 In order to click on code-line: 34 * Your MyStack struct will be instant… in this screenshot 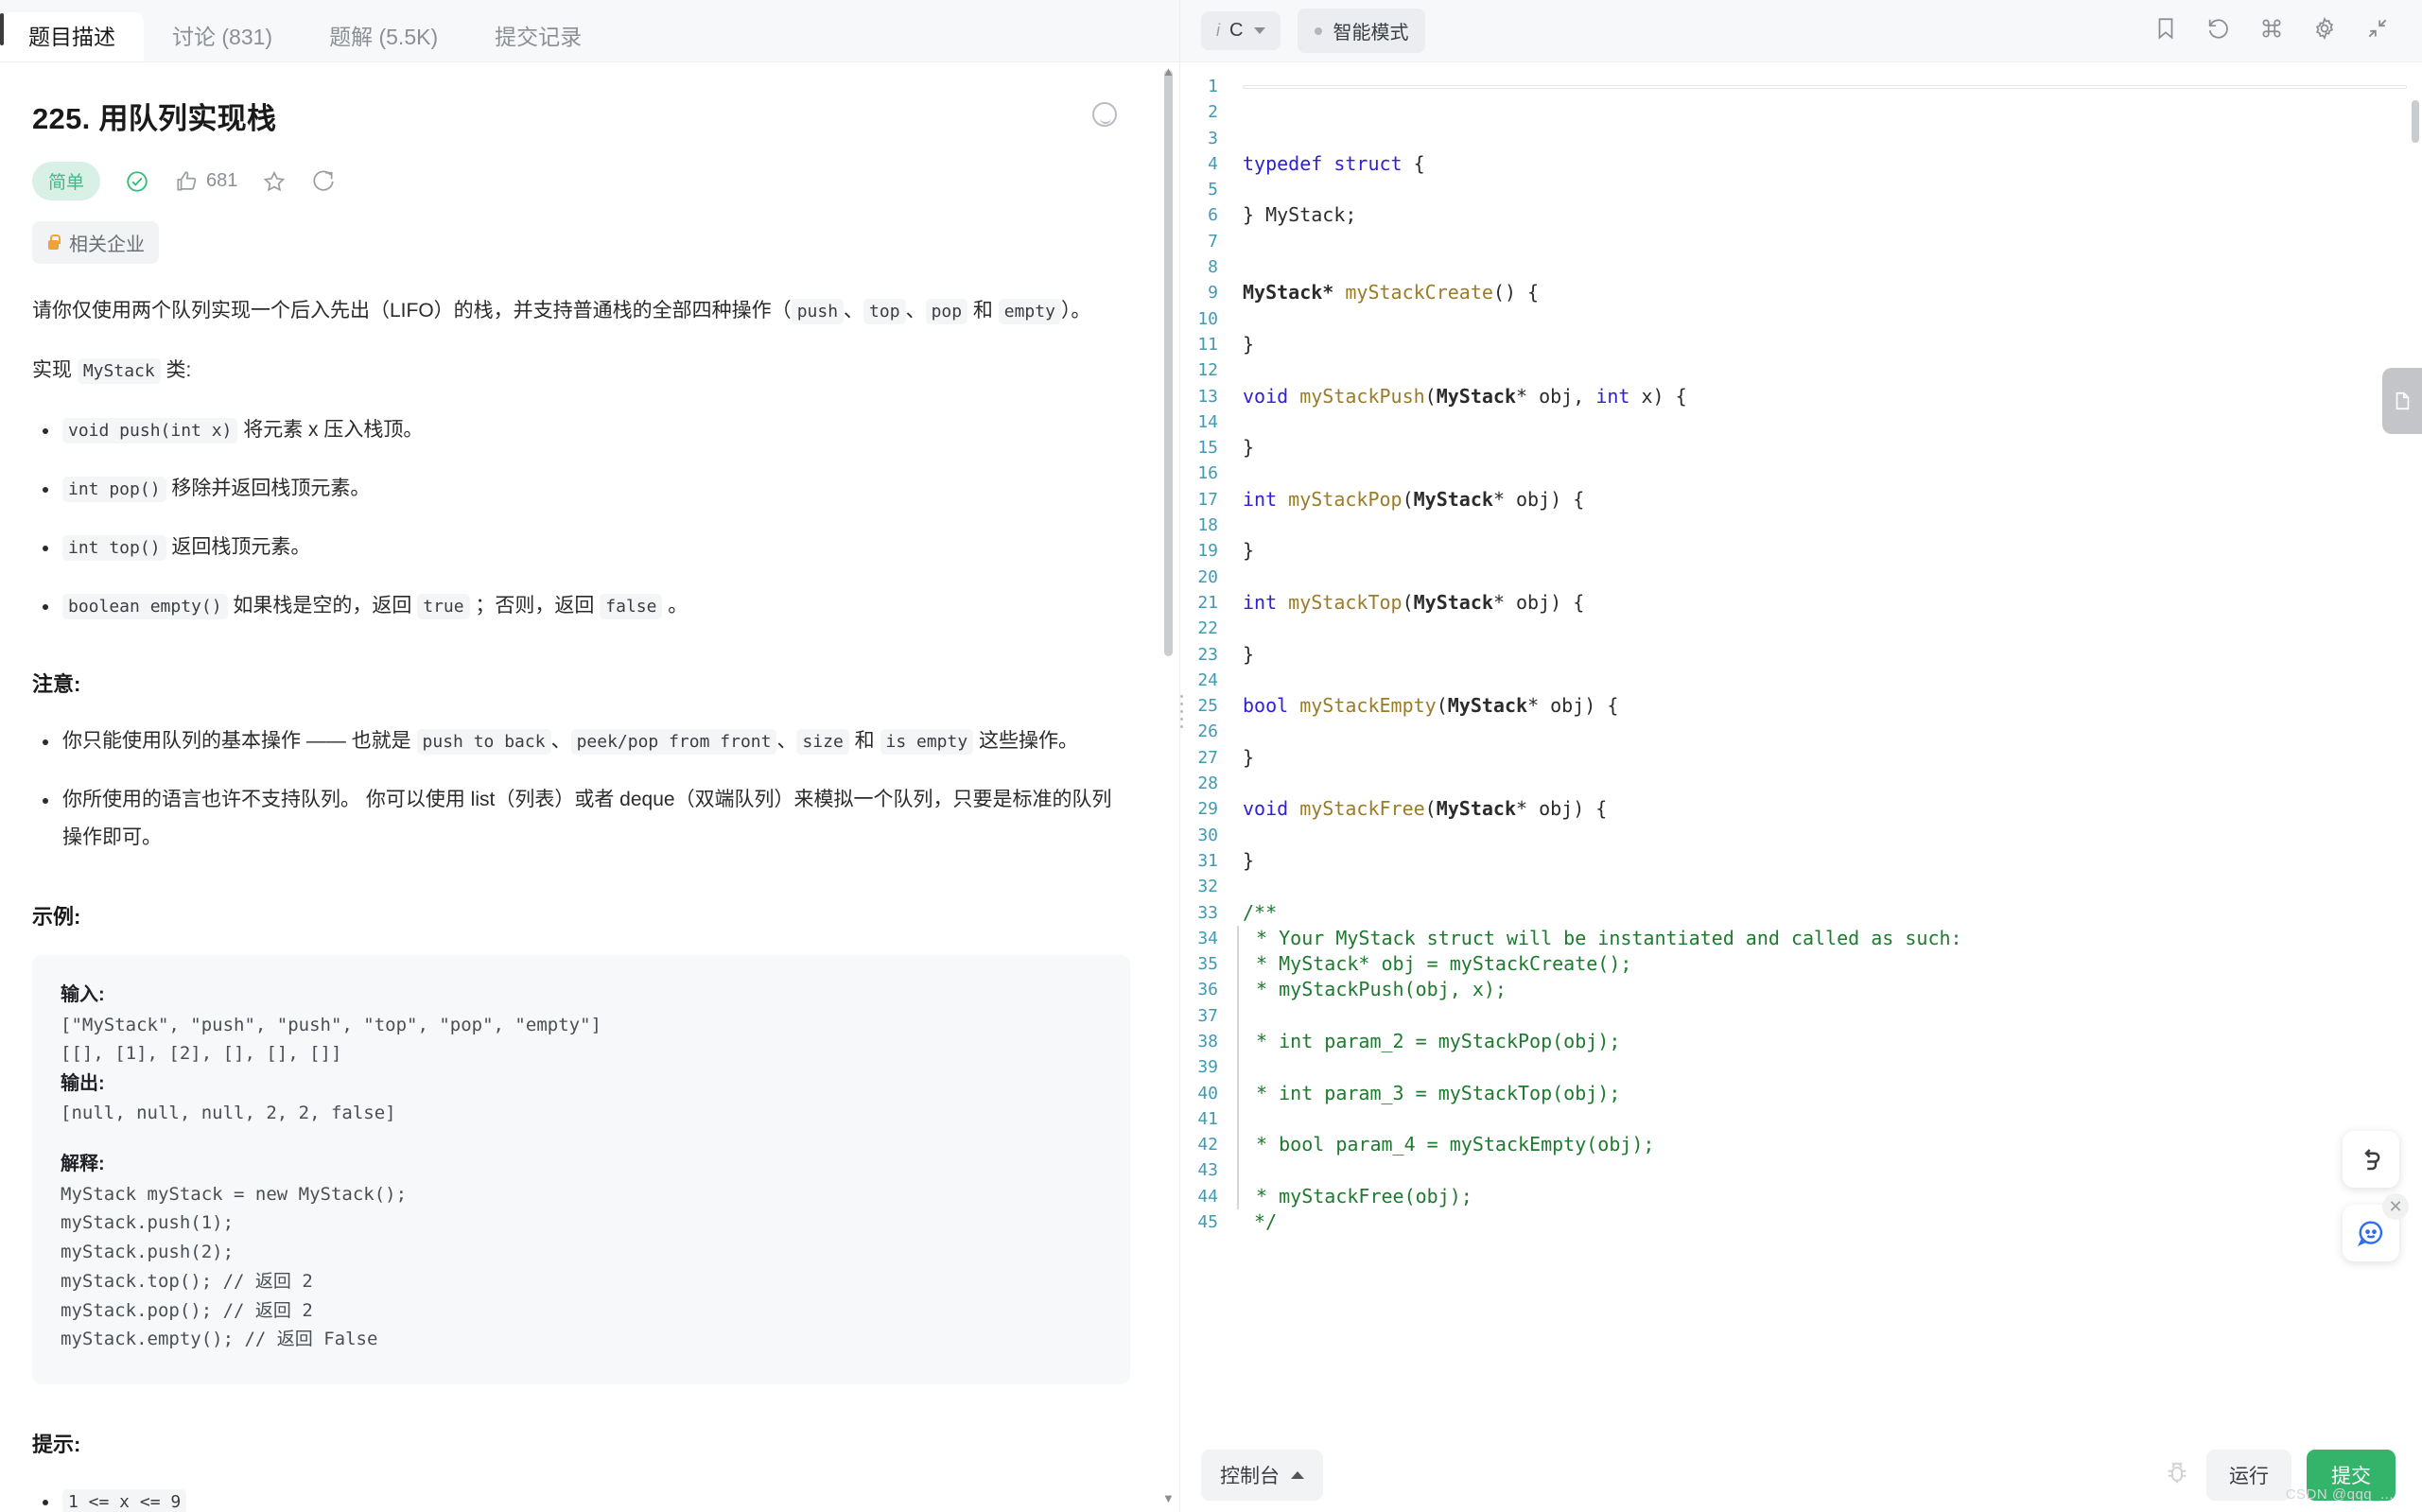, I will do `click(1801, 938)`.